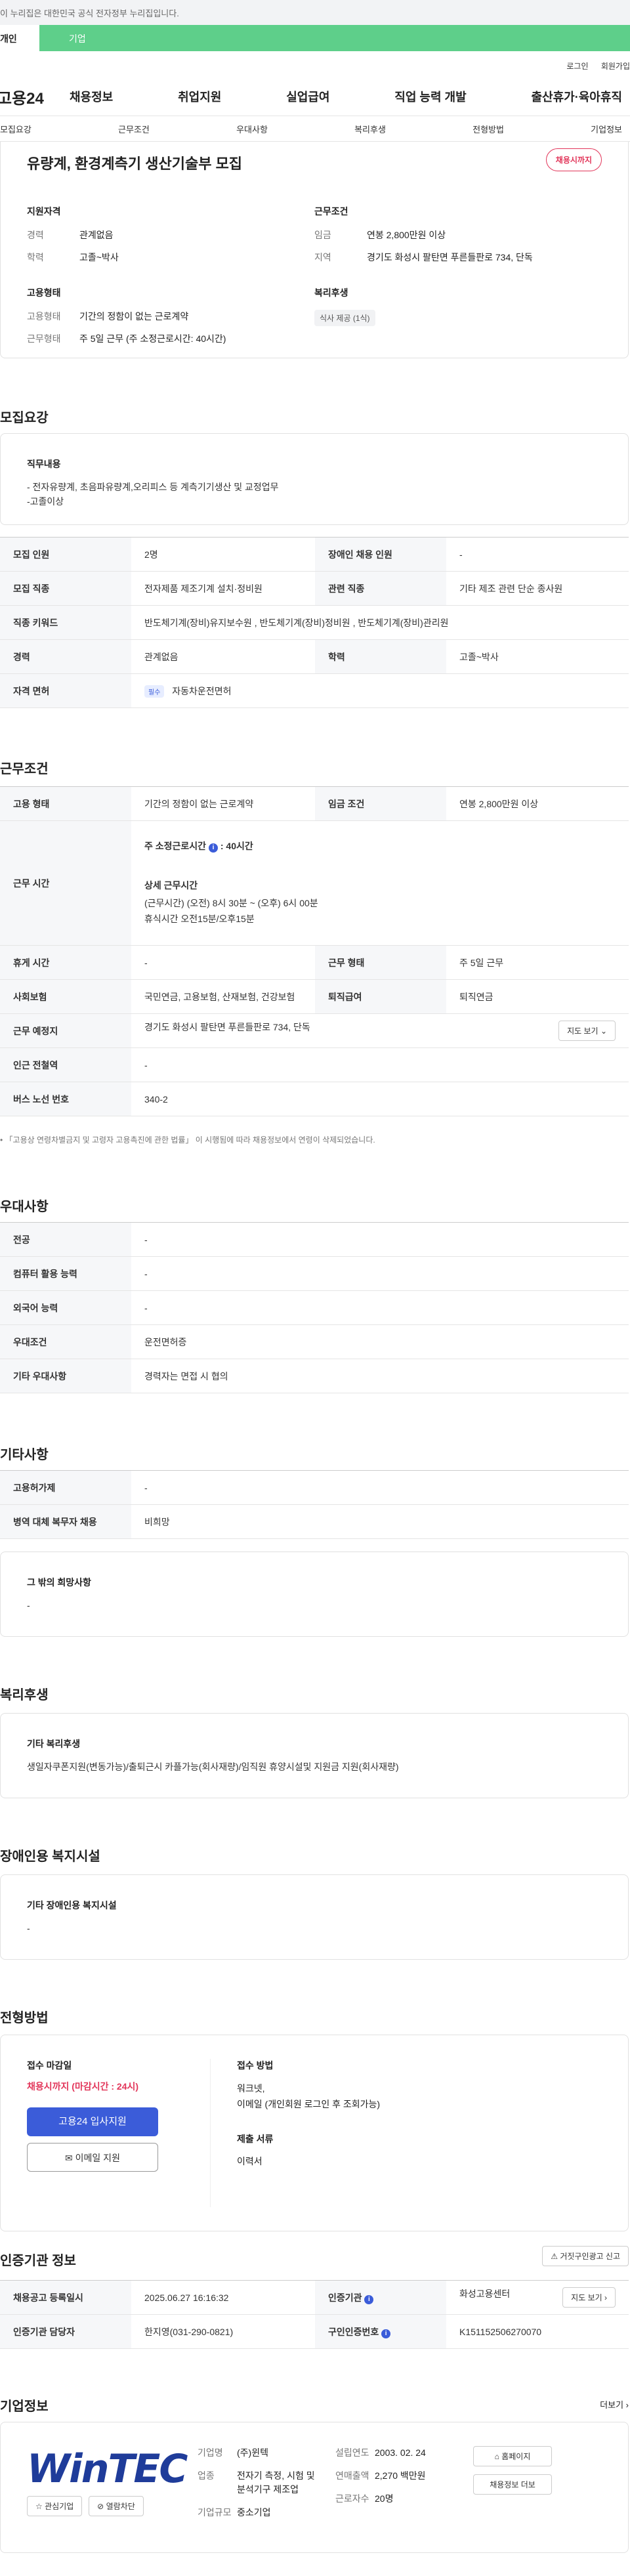 Image resolution: width=630 pixels, height=2576 pixels. Describe the element at coordinates (603, 1031) in the screenshot. I see `chevron-down-icon: ⌄` at that location.